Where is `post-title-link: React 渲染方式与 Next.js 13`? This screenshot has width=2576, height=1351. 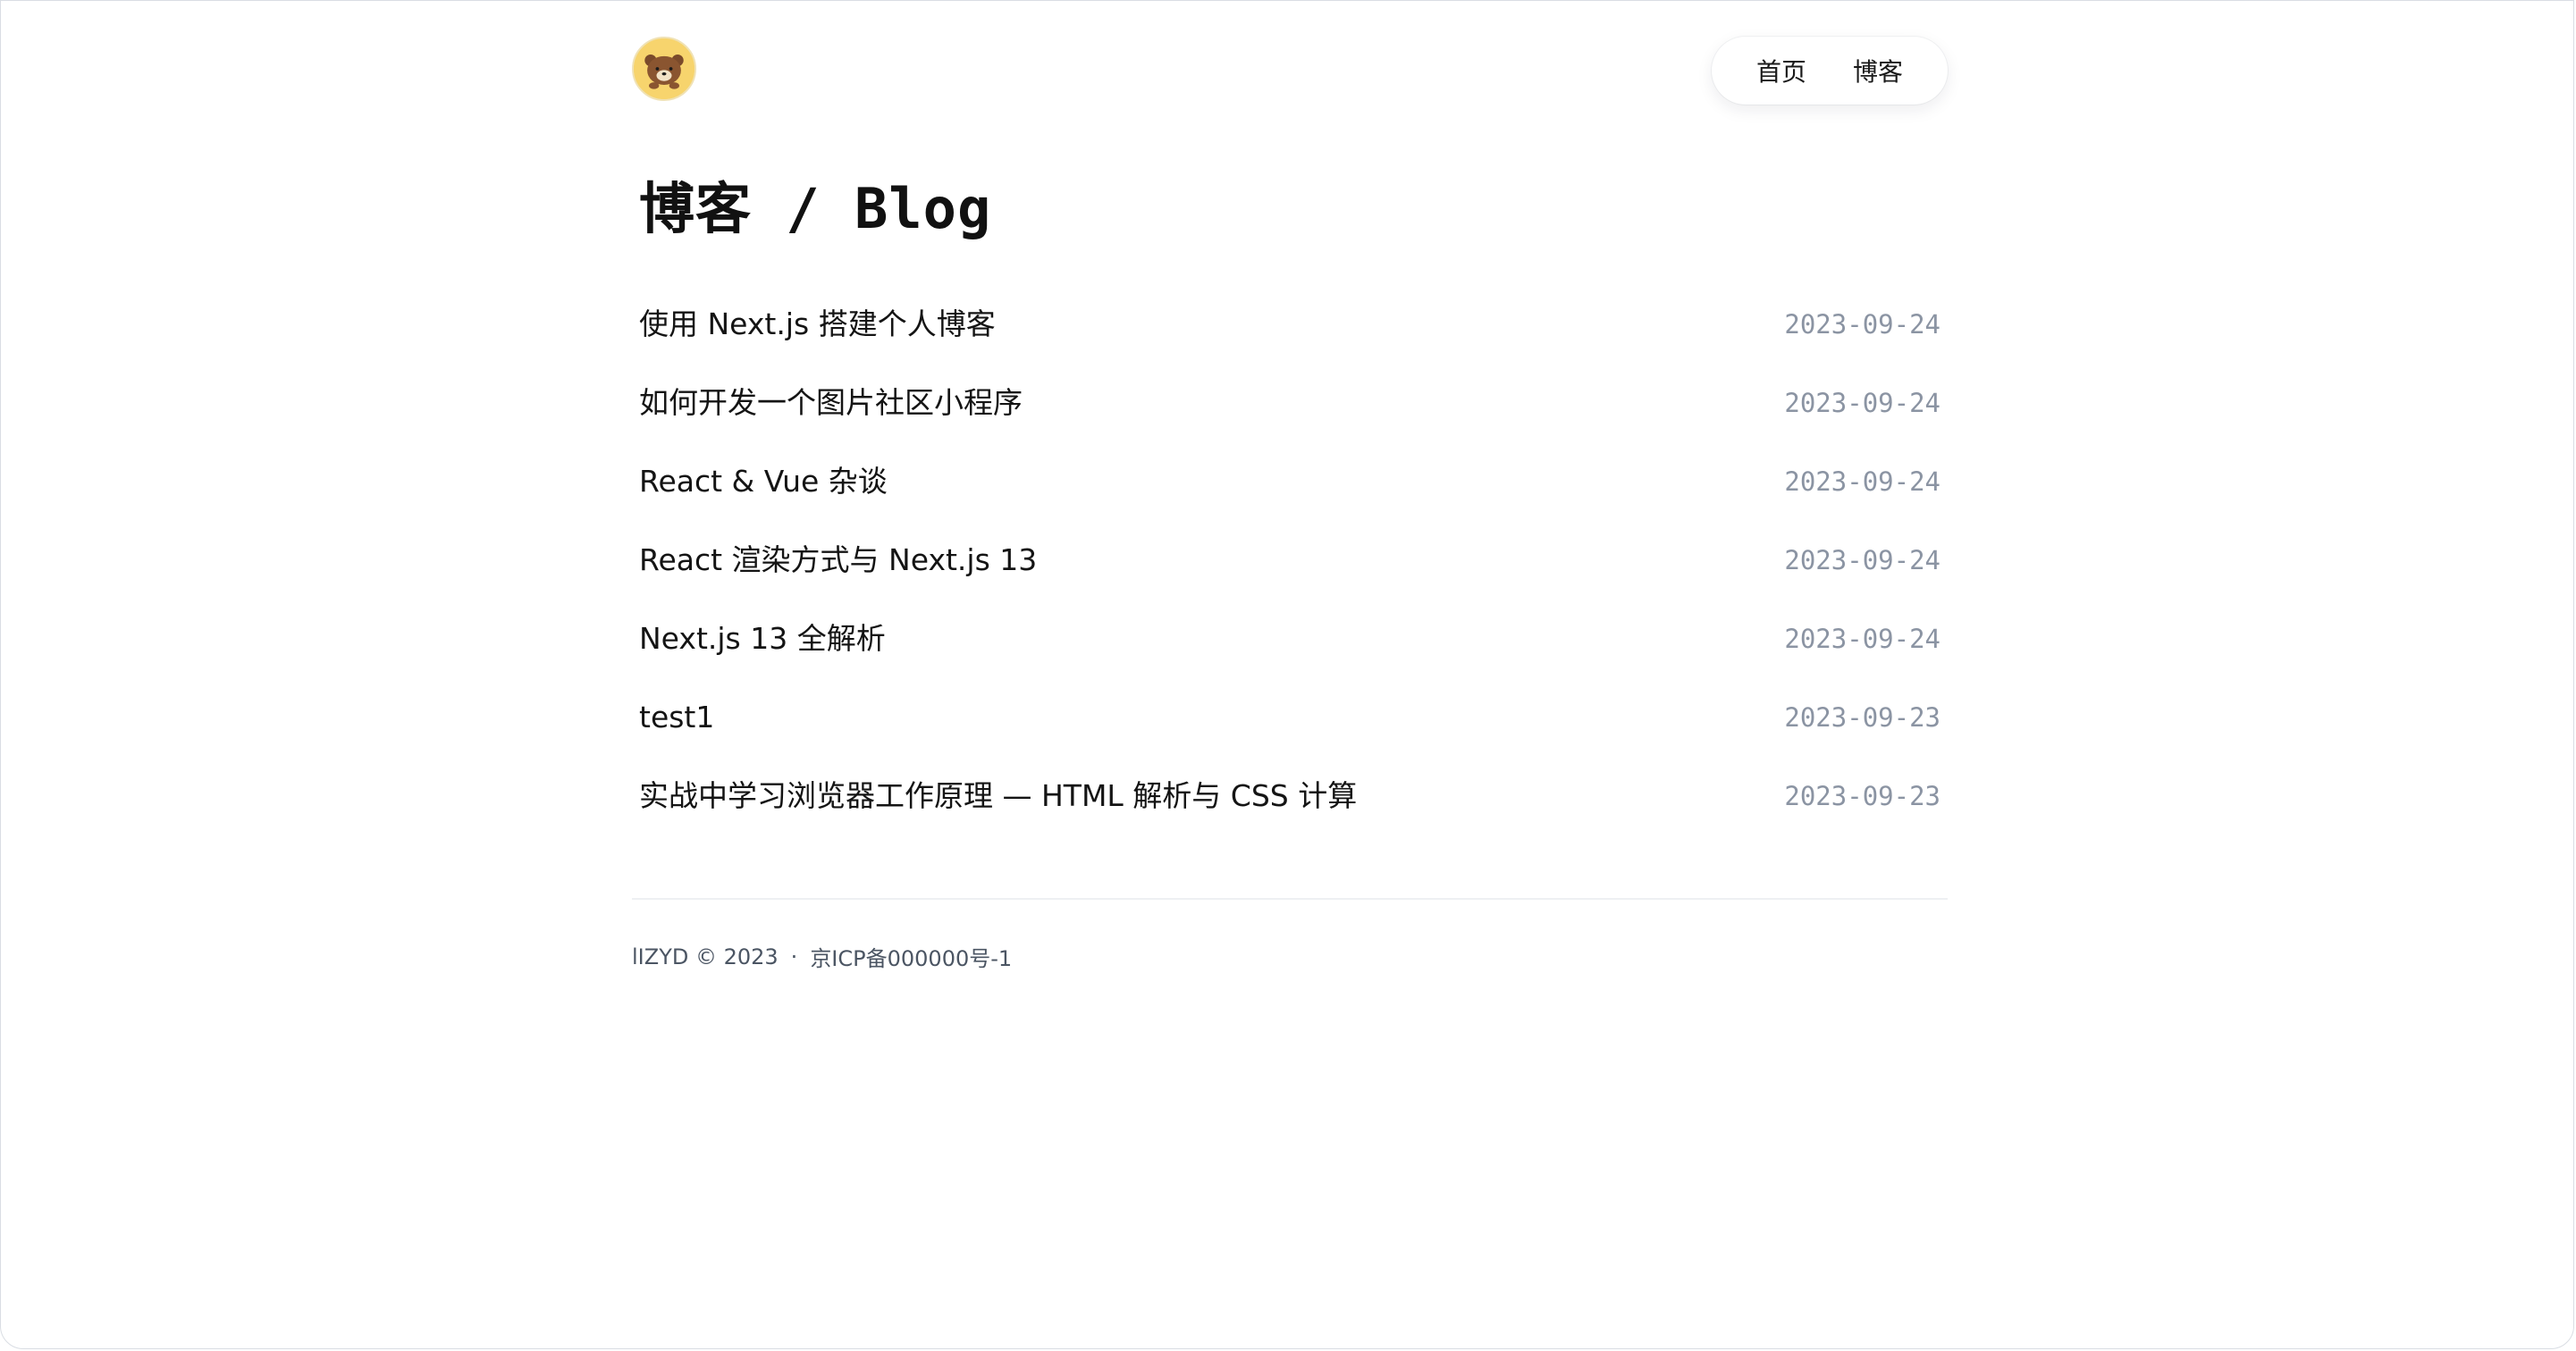 post-title-link: React 渲染方式与 Next.js 13 is located at coordinates (838, 560).